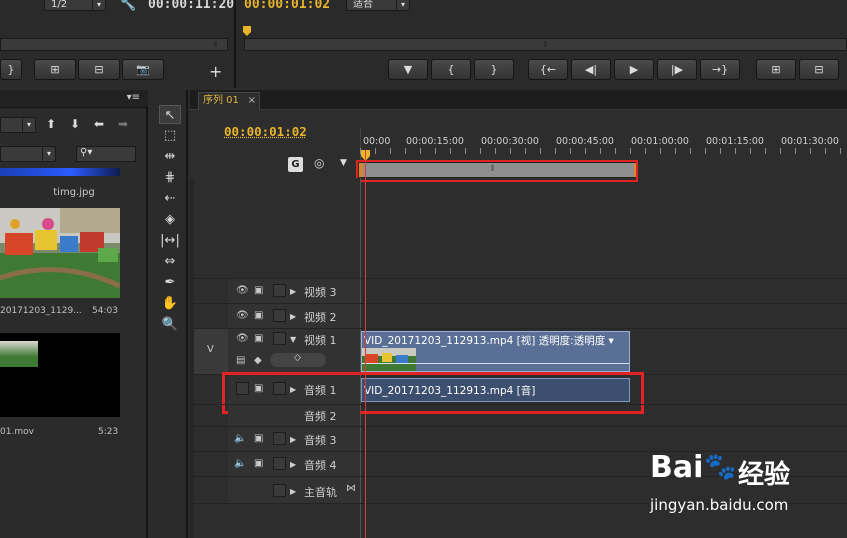  I want to click on source-zoom-dropdown: 1/2 ▾, so click(75, 5).